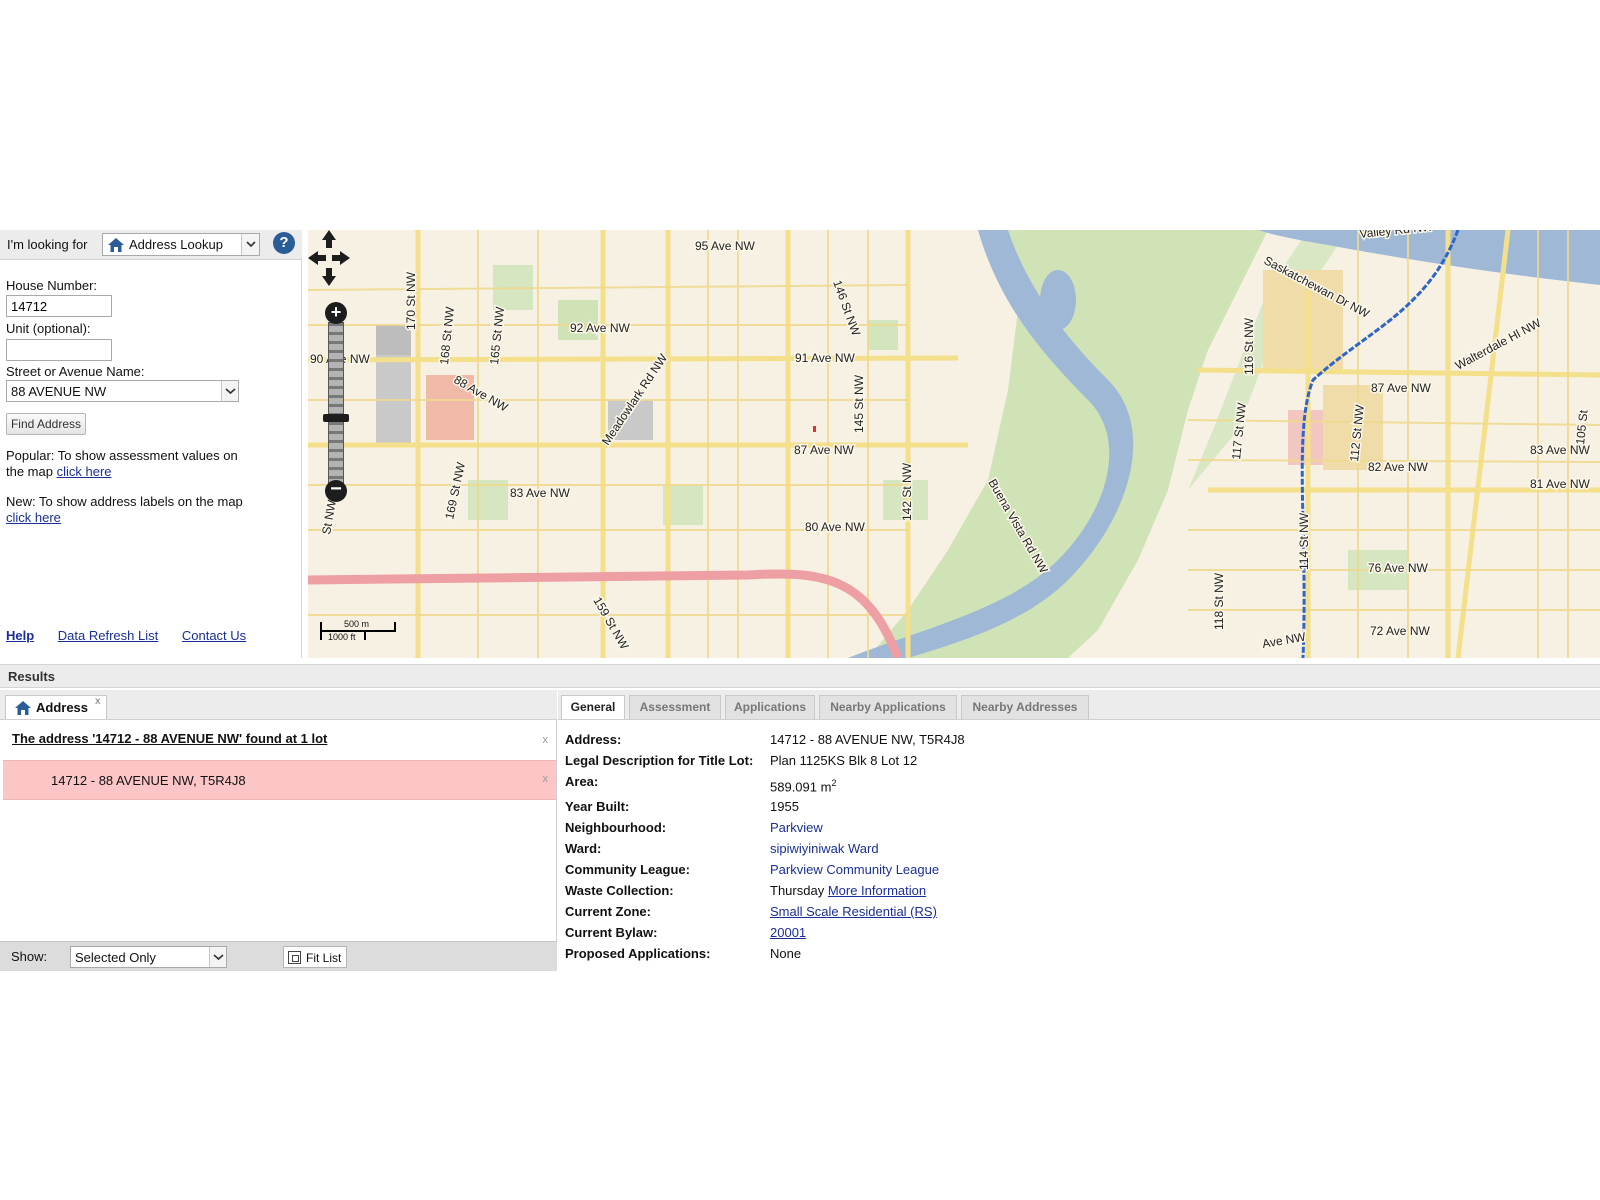  Describe the element at coordinates (1400, 631) in the screenshot. I see `street-label: 72 Ave NW` at that location.